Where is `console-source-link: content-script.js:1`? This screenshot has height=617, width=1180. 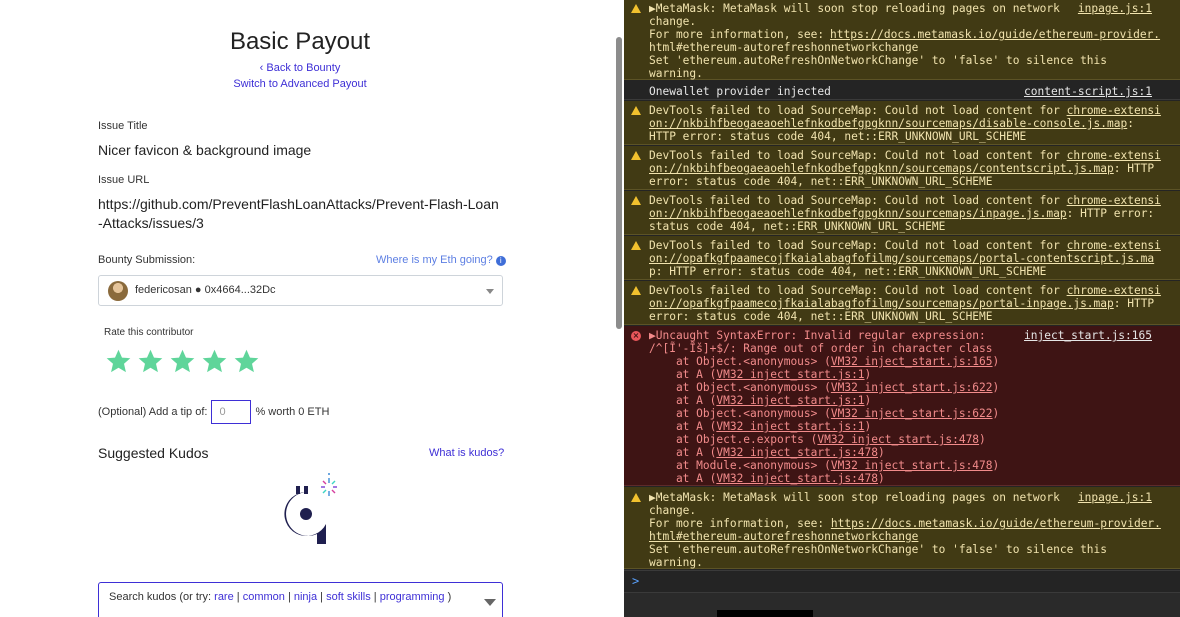 console-source-link: content-script.js:1 is located at coordinates (1088, 91).